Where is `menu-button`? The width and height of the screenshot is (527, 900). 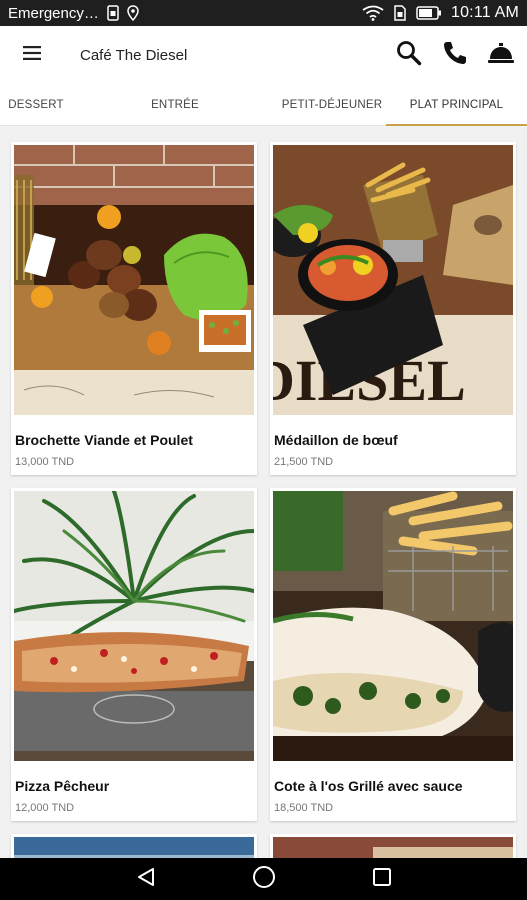
menu-button is located at coordinates (32, 55).